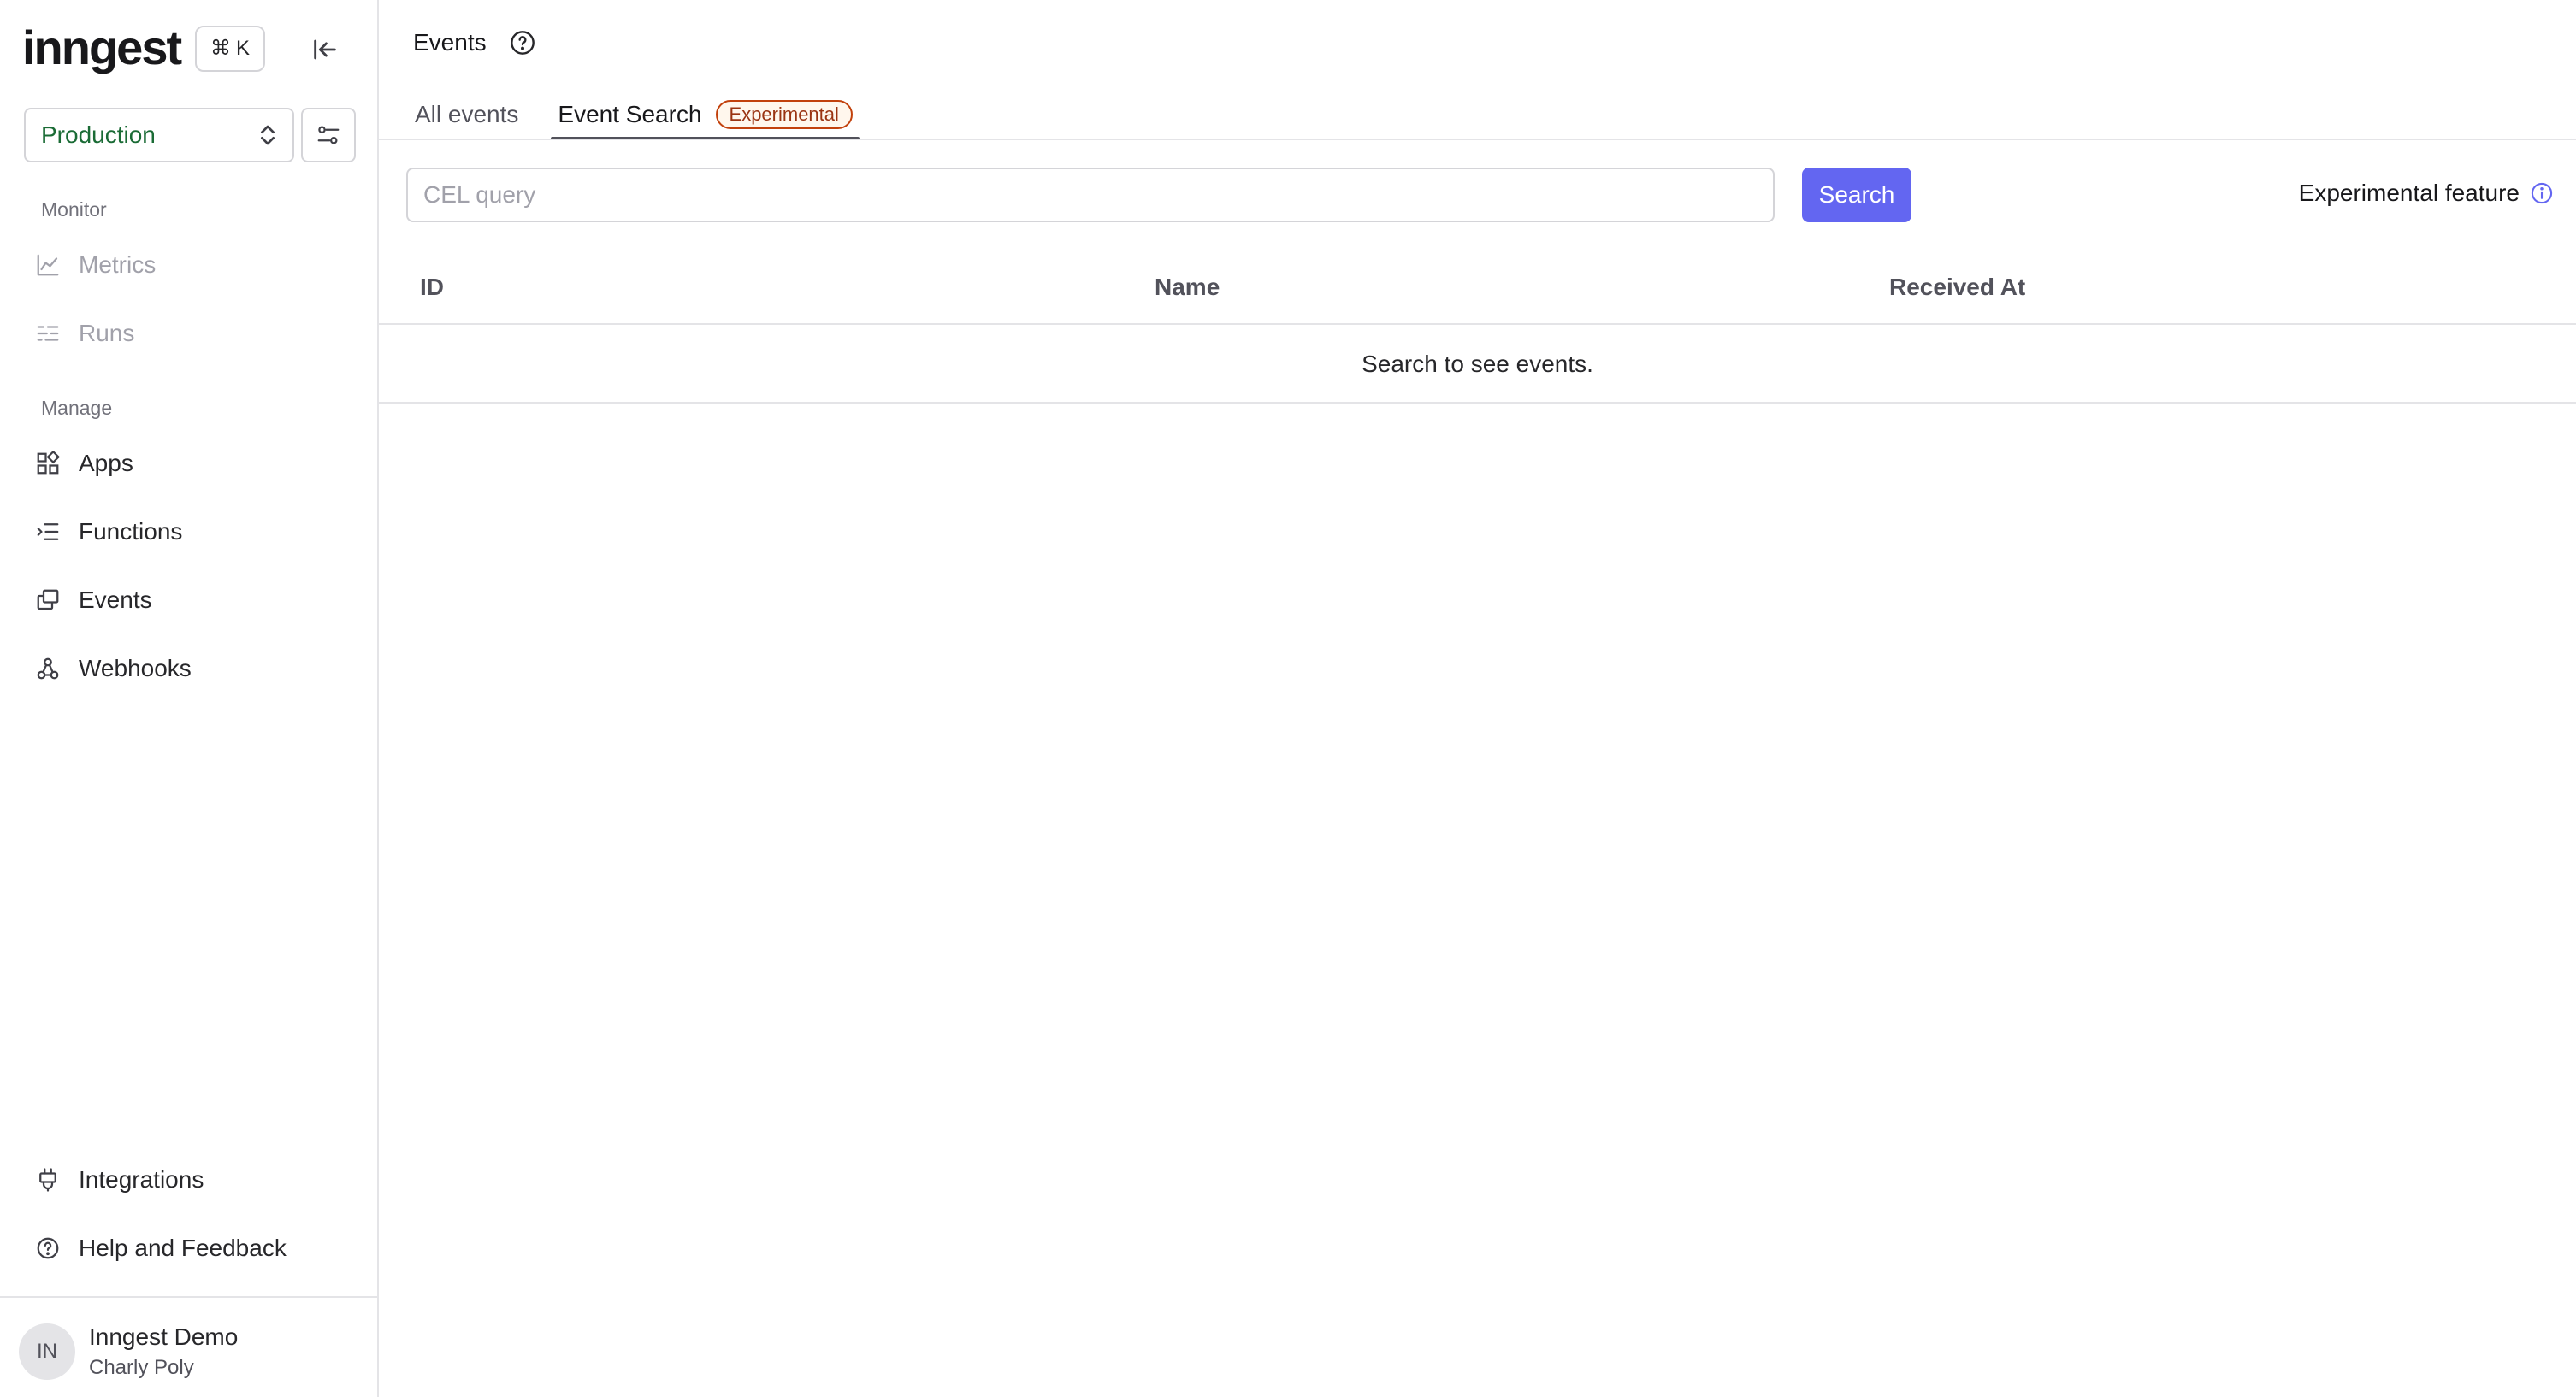  I want to click on sidebar-item-help: Help and Feedback, so click(160, 1248).